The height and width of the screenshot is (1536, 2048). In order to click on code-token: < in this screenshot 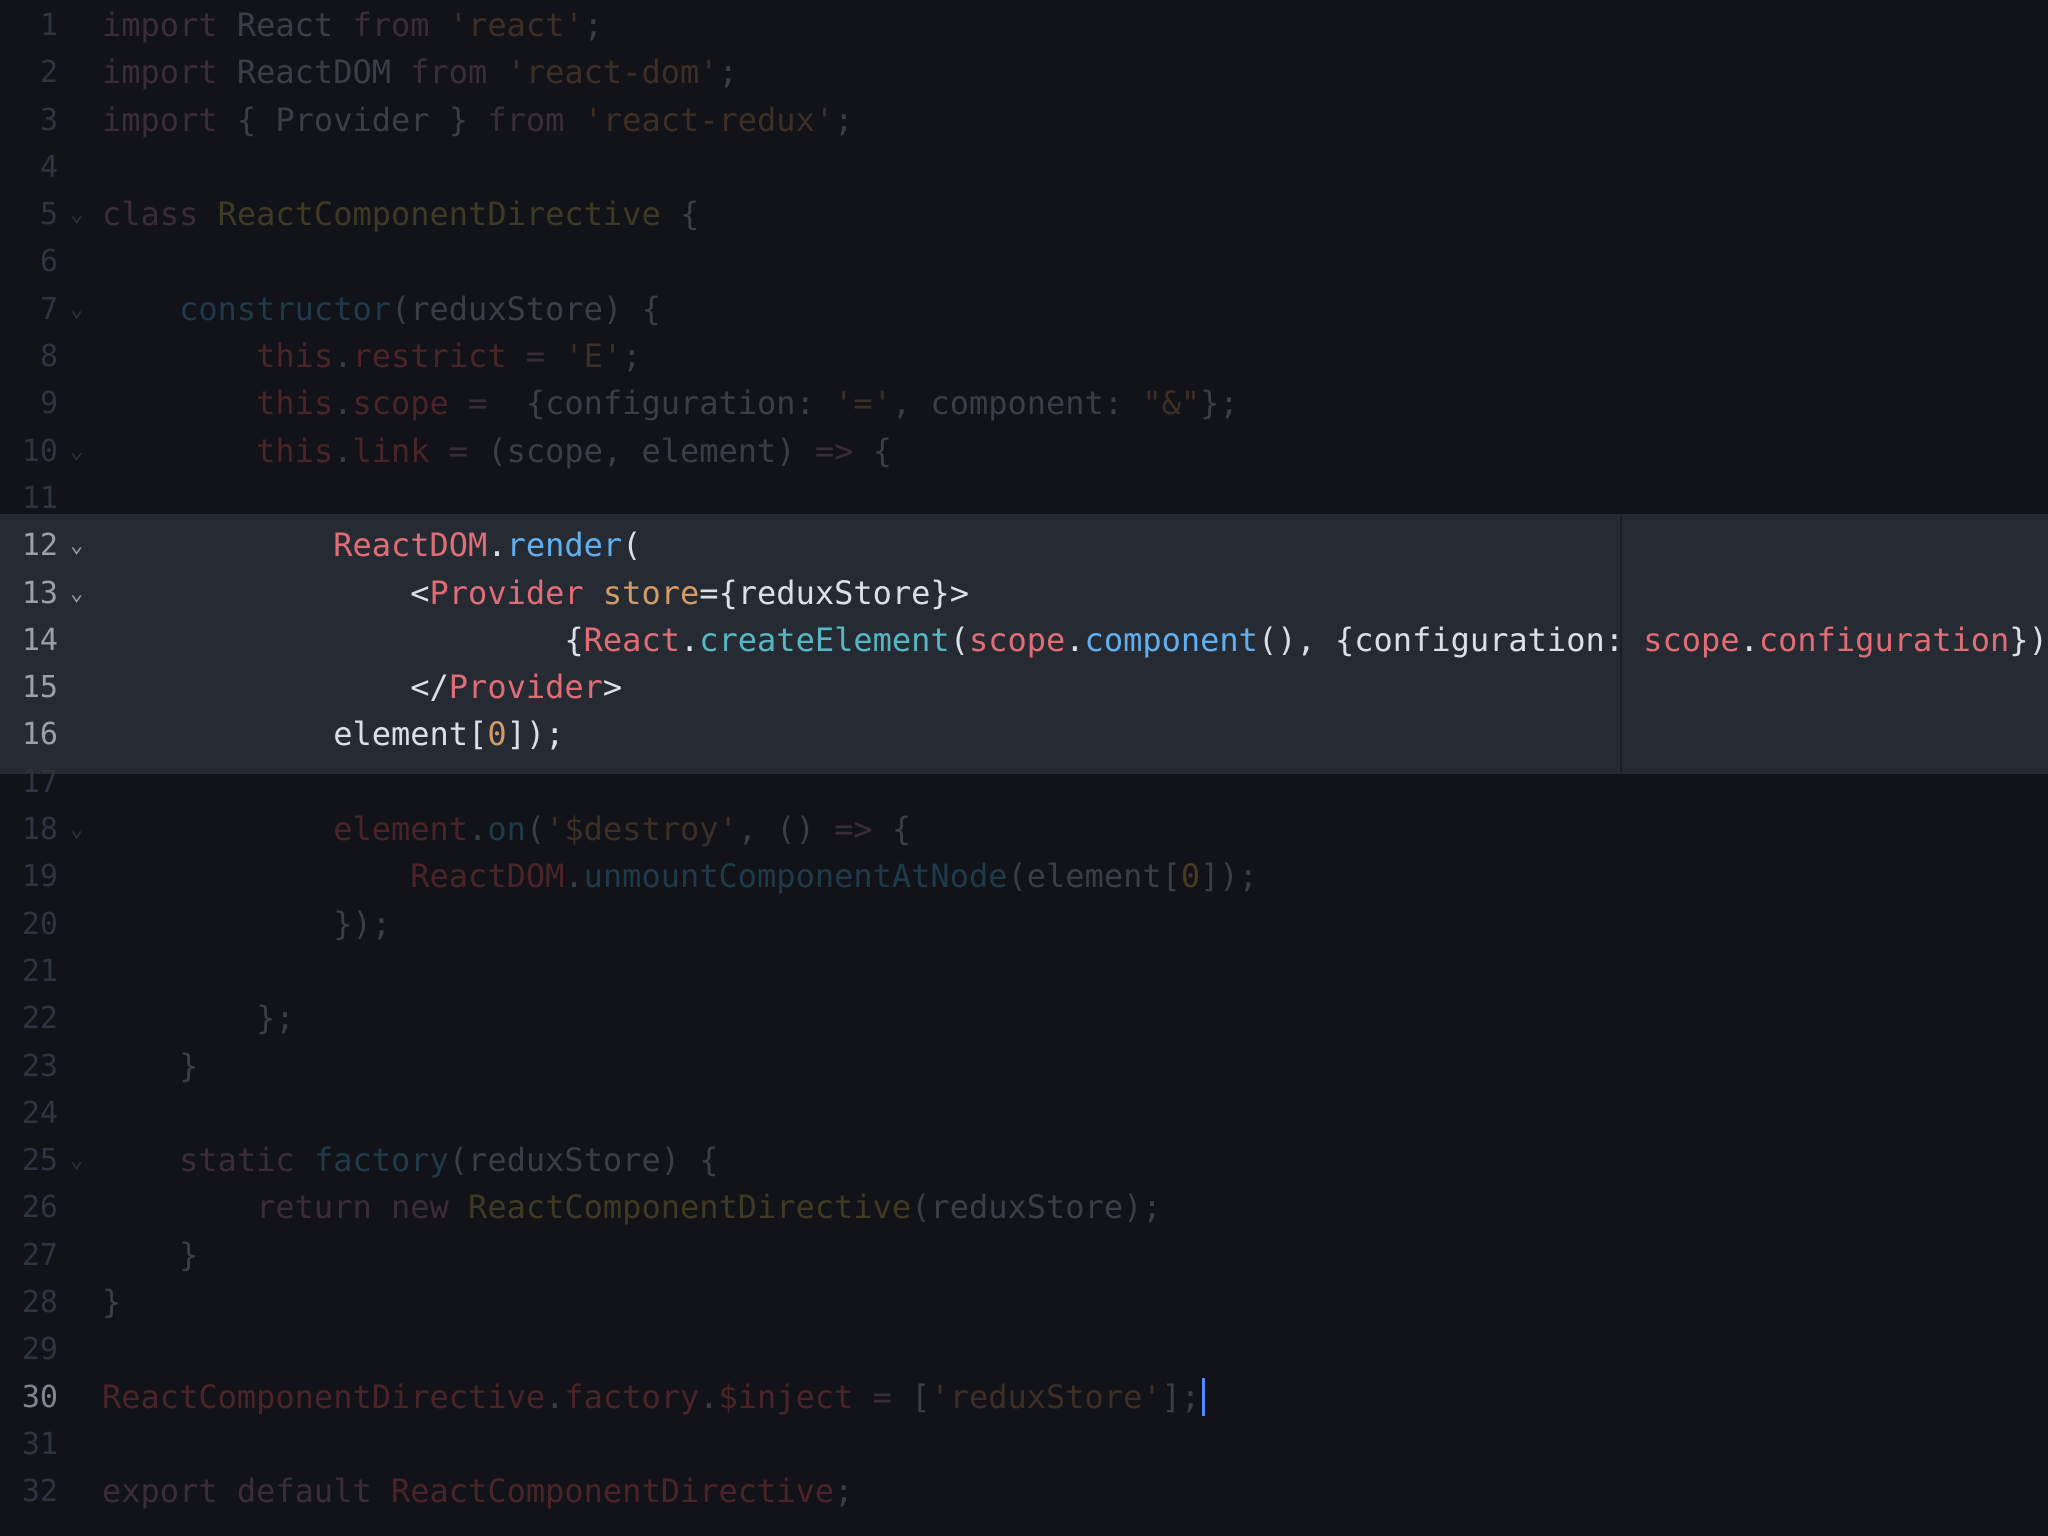, I will do `click(266, 592)`.